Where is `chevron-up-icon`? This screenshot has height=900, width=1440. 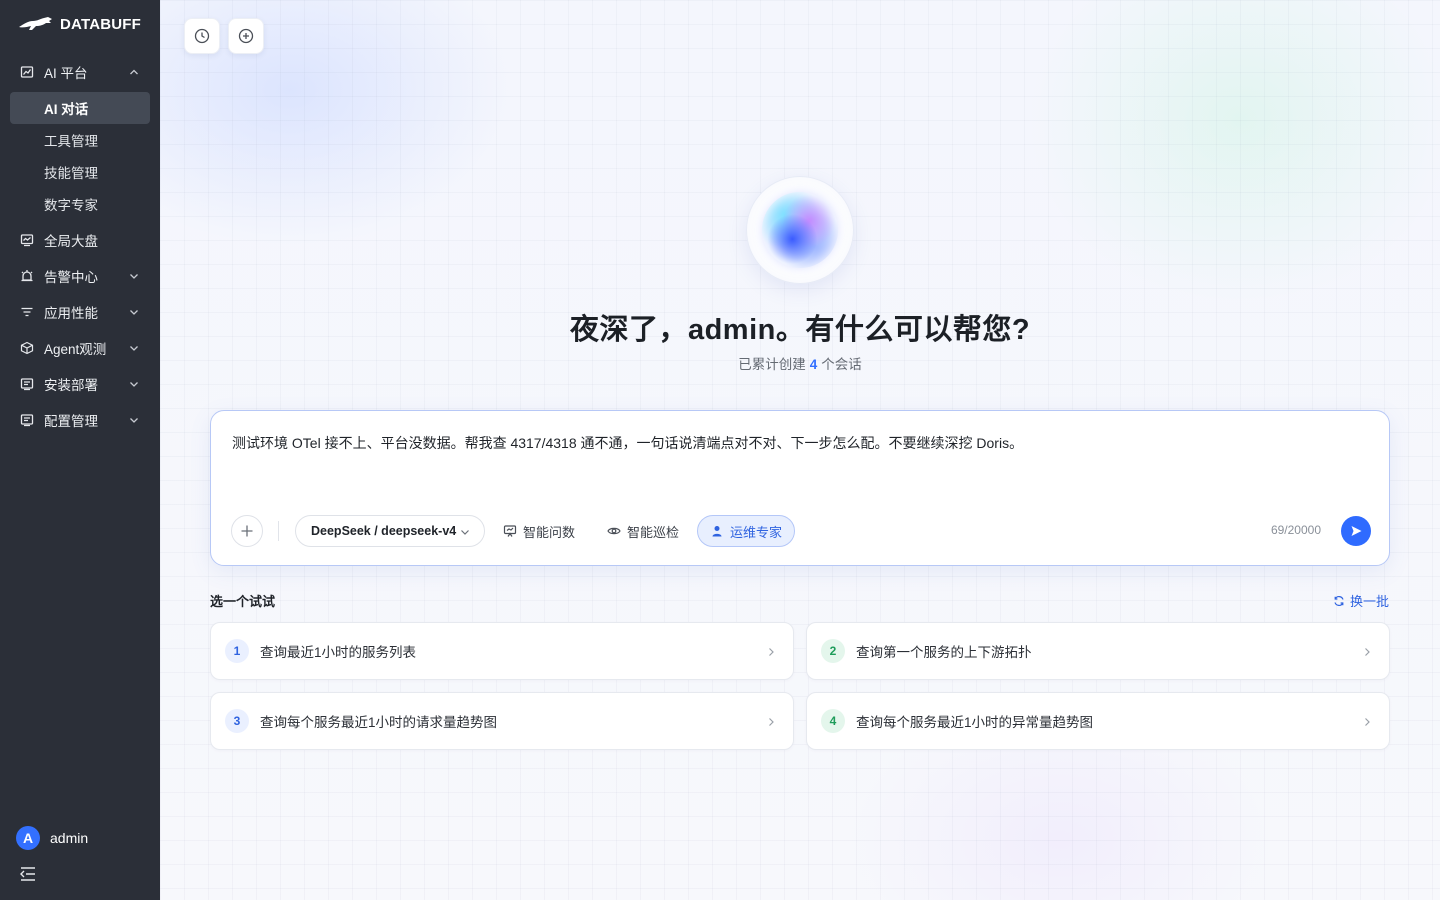
chevron-up-icon is located at coordinates (134, 72).